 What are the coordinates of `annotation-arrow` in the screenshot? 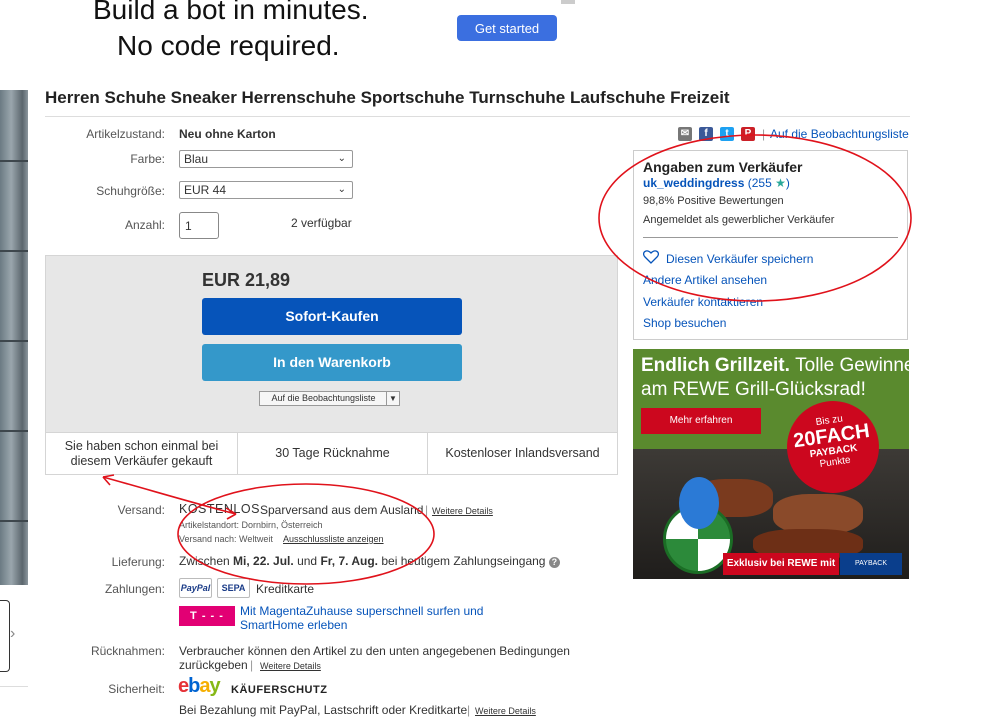 It's located at (169, 495).